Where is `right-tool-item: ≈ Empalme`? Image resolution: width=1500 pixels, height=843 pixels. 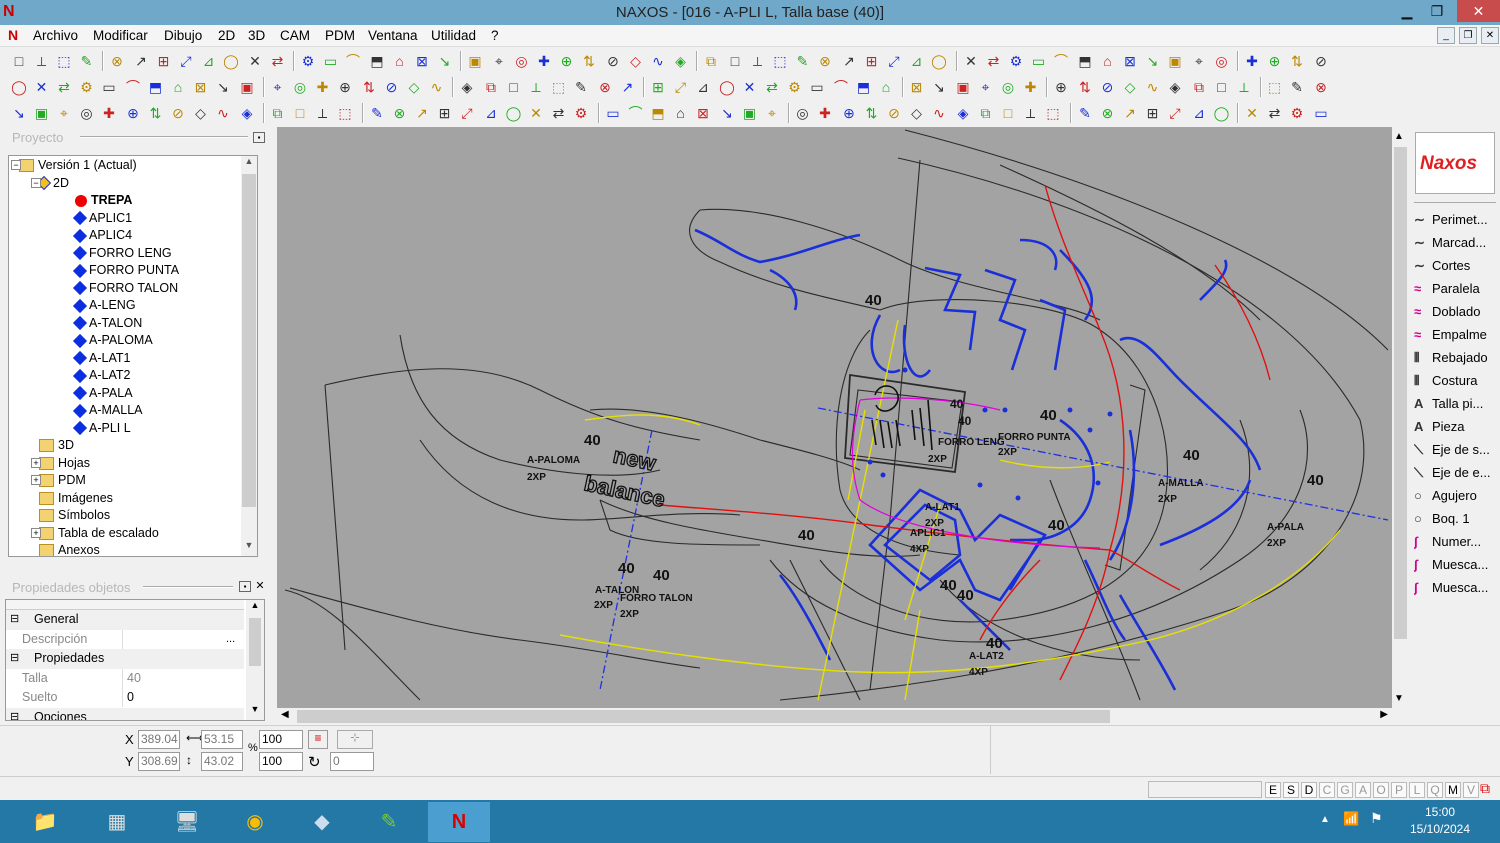 right-tool-item: ≈ Empalme is located at coordinates (1457, 335).